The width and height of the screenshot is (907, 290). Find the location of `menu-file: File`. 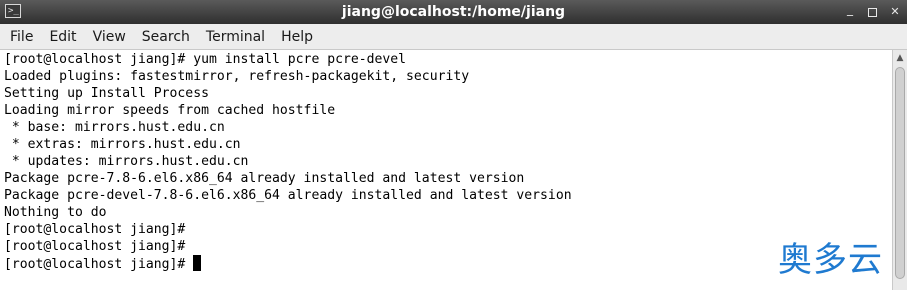

menu-file: File is located at coordinates (21, 37).